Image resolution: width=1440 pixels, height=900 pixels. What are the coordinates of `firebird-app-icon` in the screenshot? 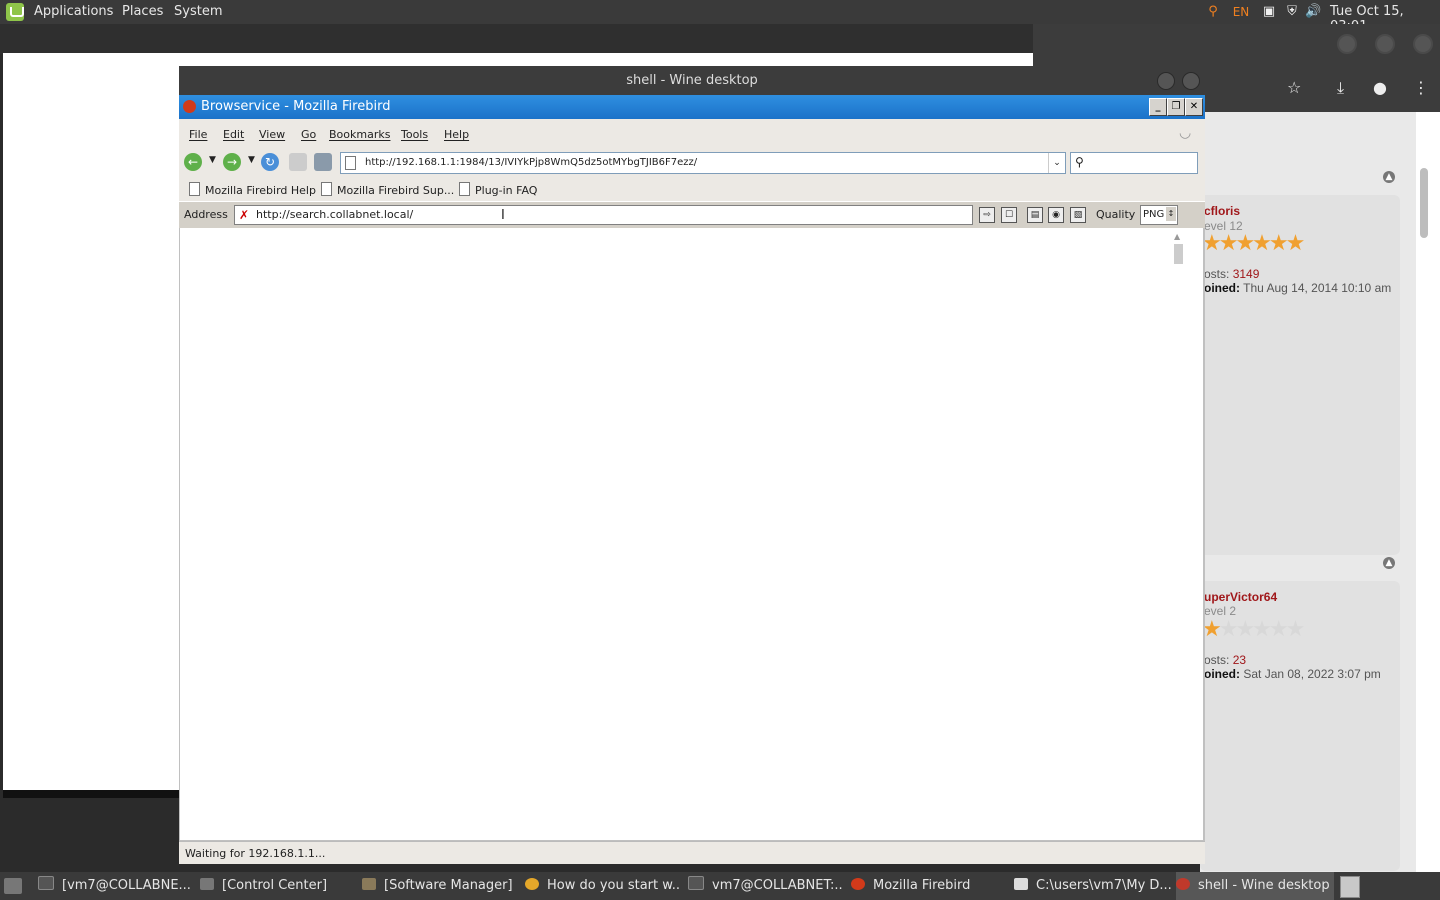 It's located at (189, 106).